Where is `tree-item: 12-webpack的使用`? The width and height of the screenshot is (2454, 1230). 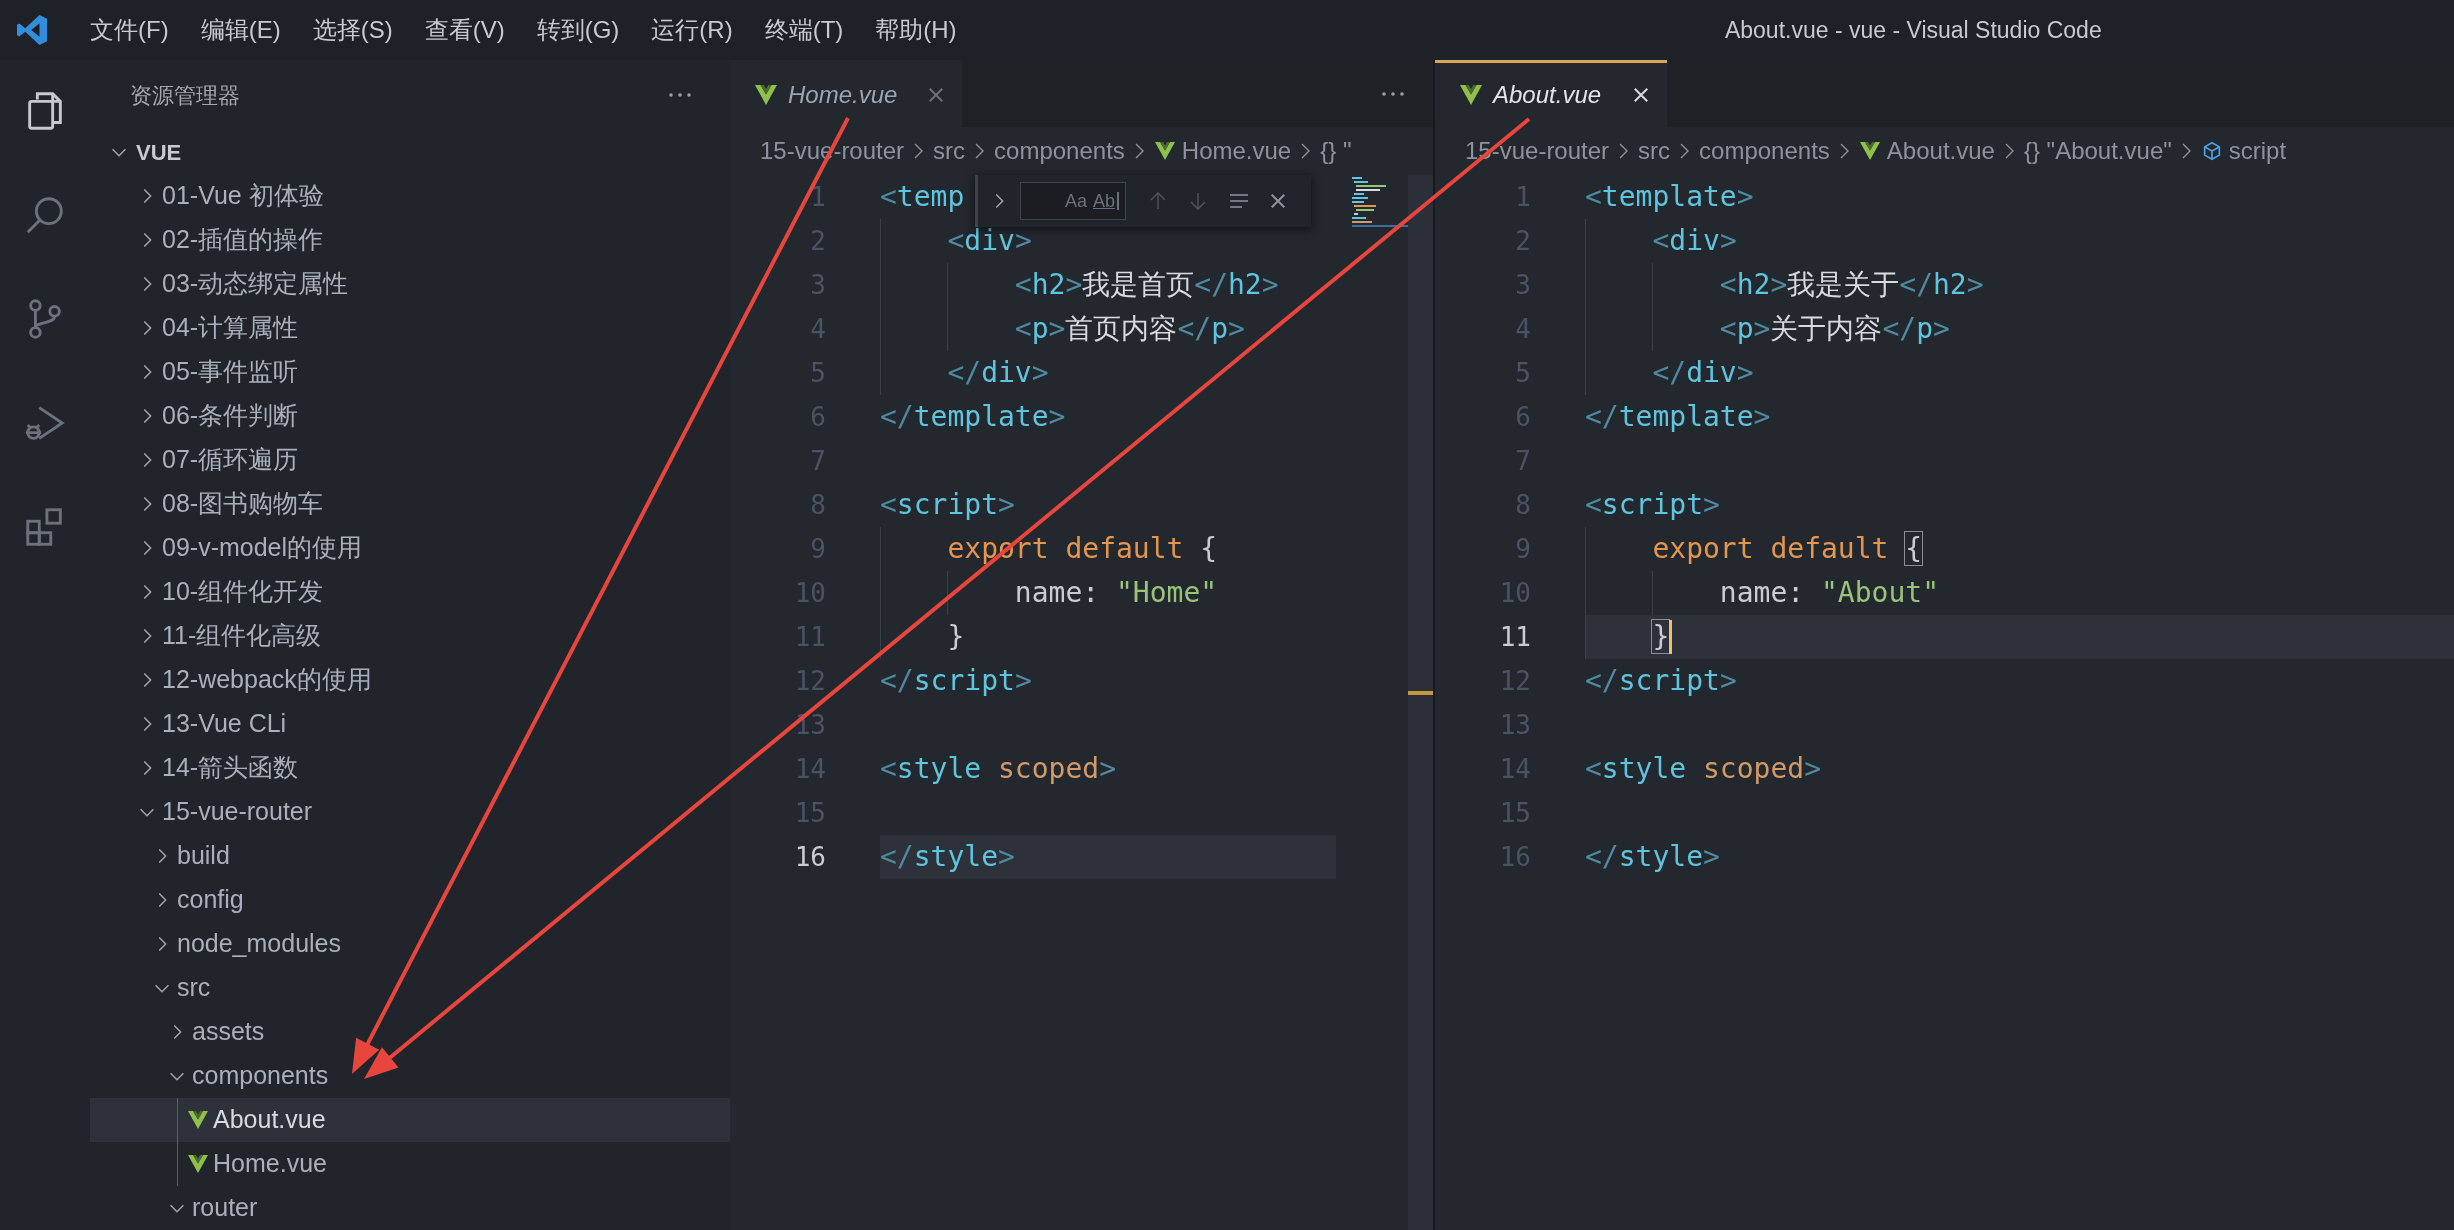 tree-item: 12-webpack的使用 is located at coordinates (410, 680).